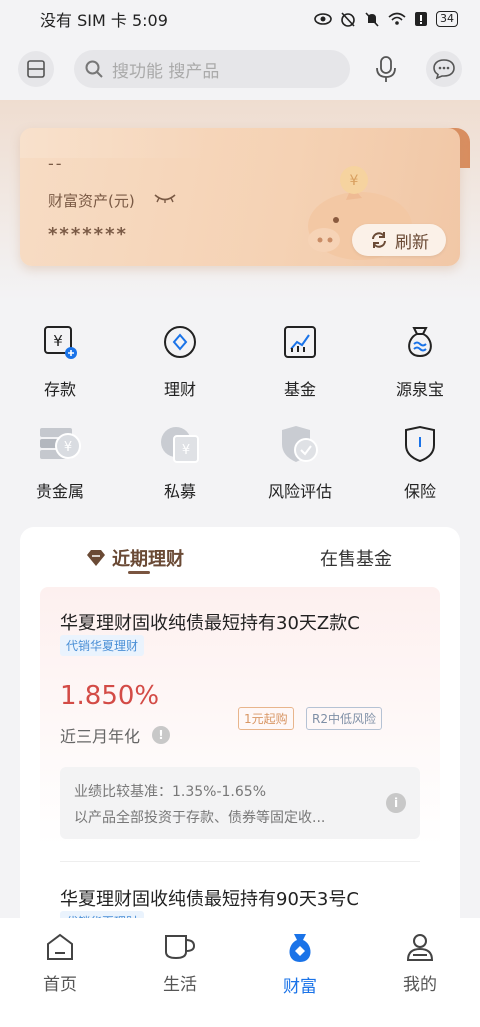 The height and width of the screenshot is (1027, 480). I want to click on chat-bubble-icon, so click(444, 69).